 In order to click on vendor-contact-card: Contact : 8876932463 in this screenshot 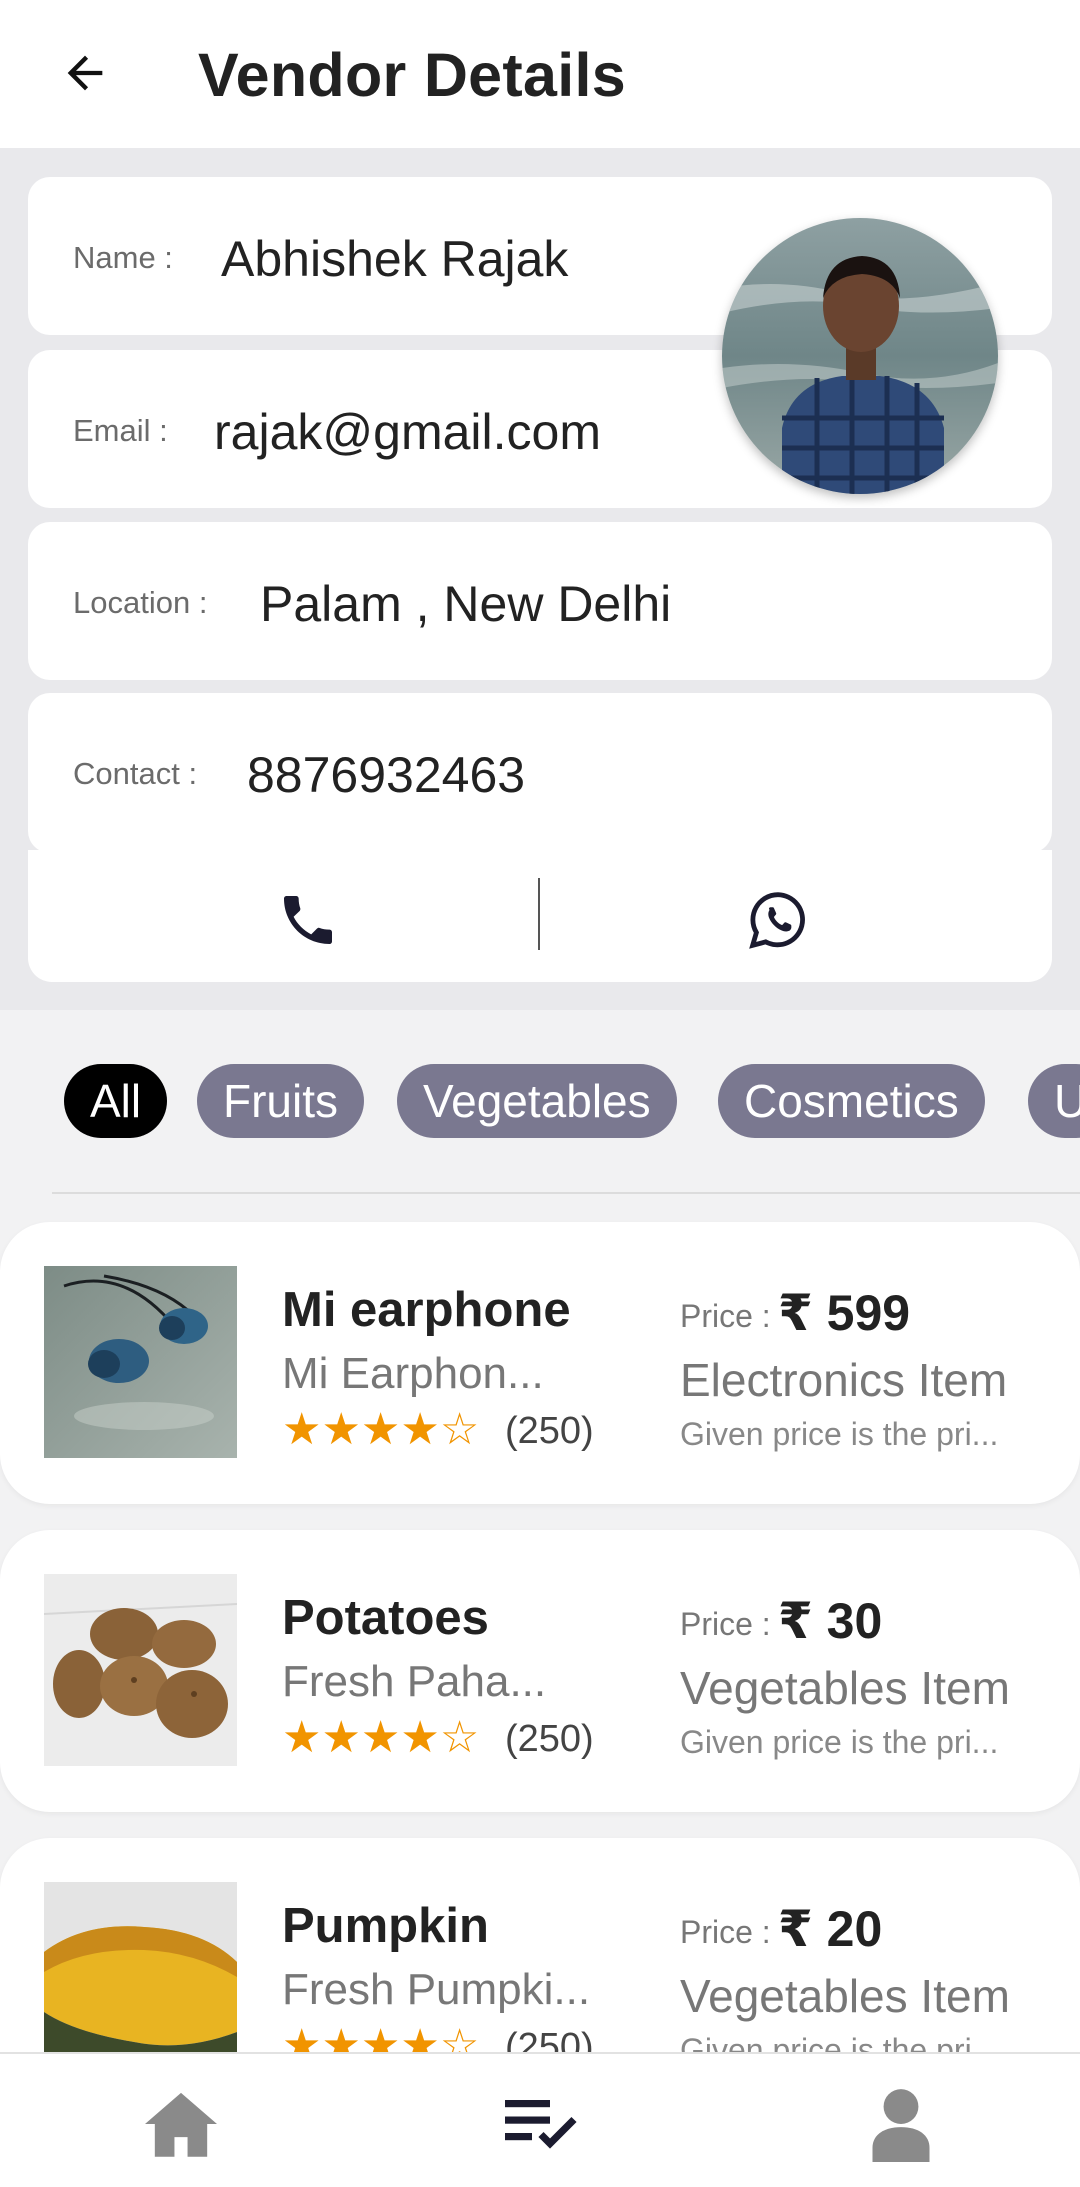, I will do `click(540, 773)`.